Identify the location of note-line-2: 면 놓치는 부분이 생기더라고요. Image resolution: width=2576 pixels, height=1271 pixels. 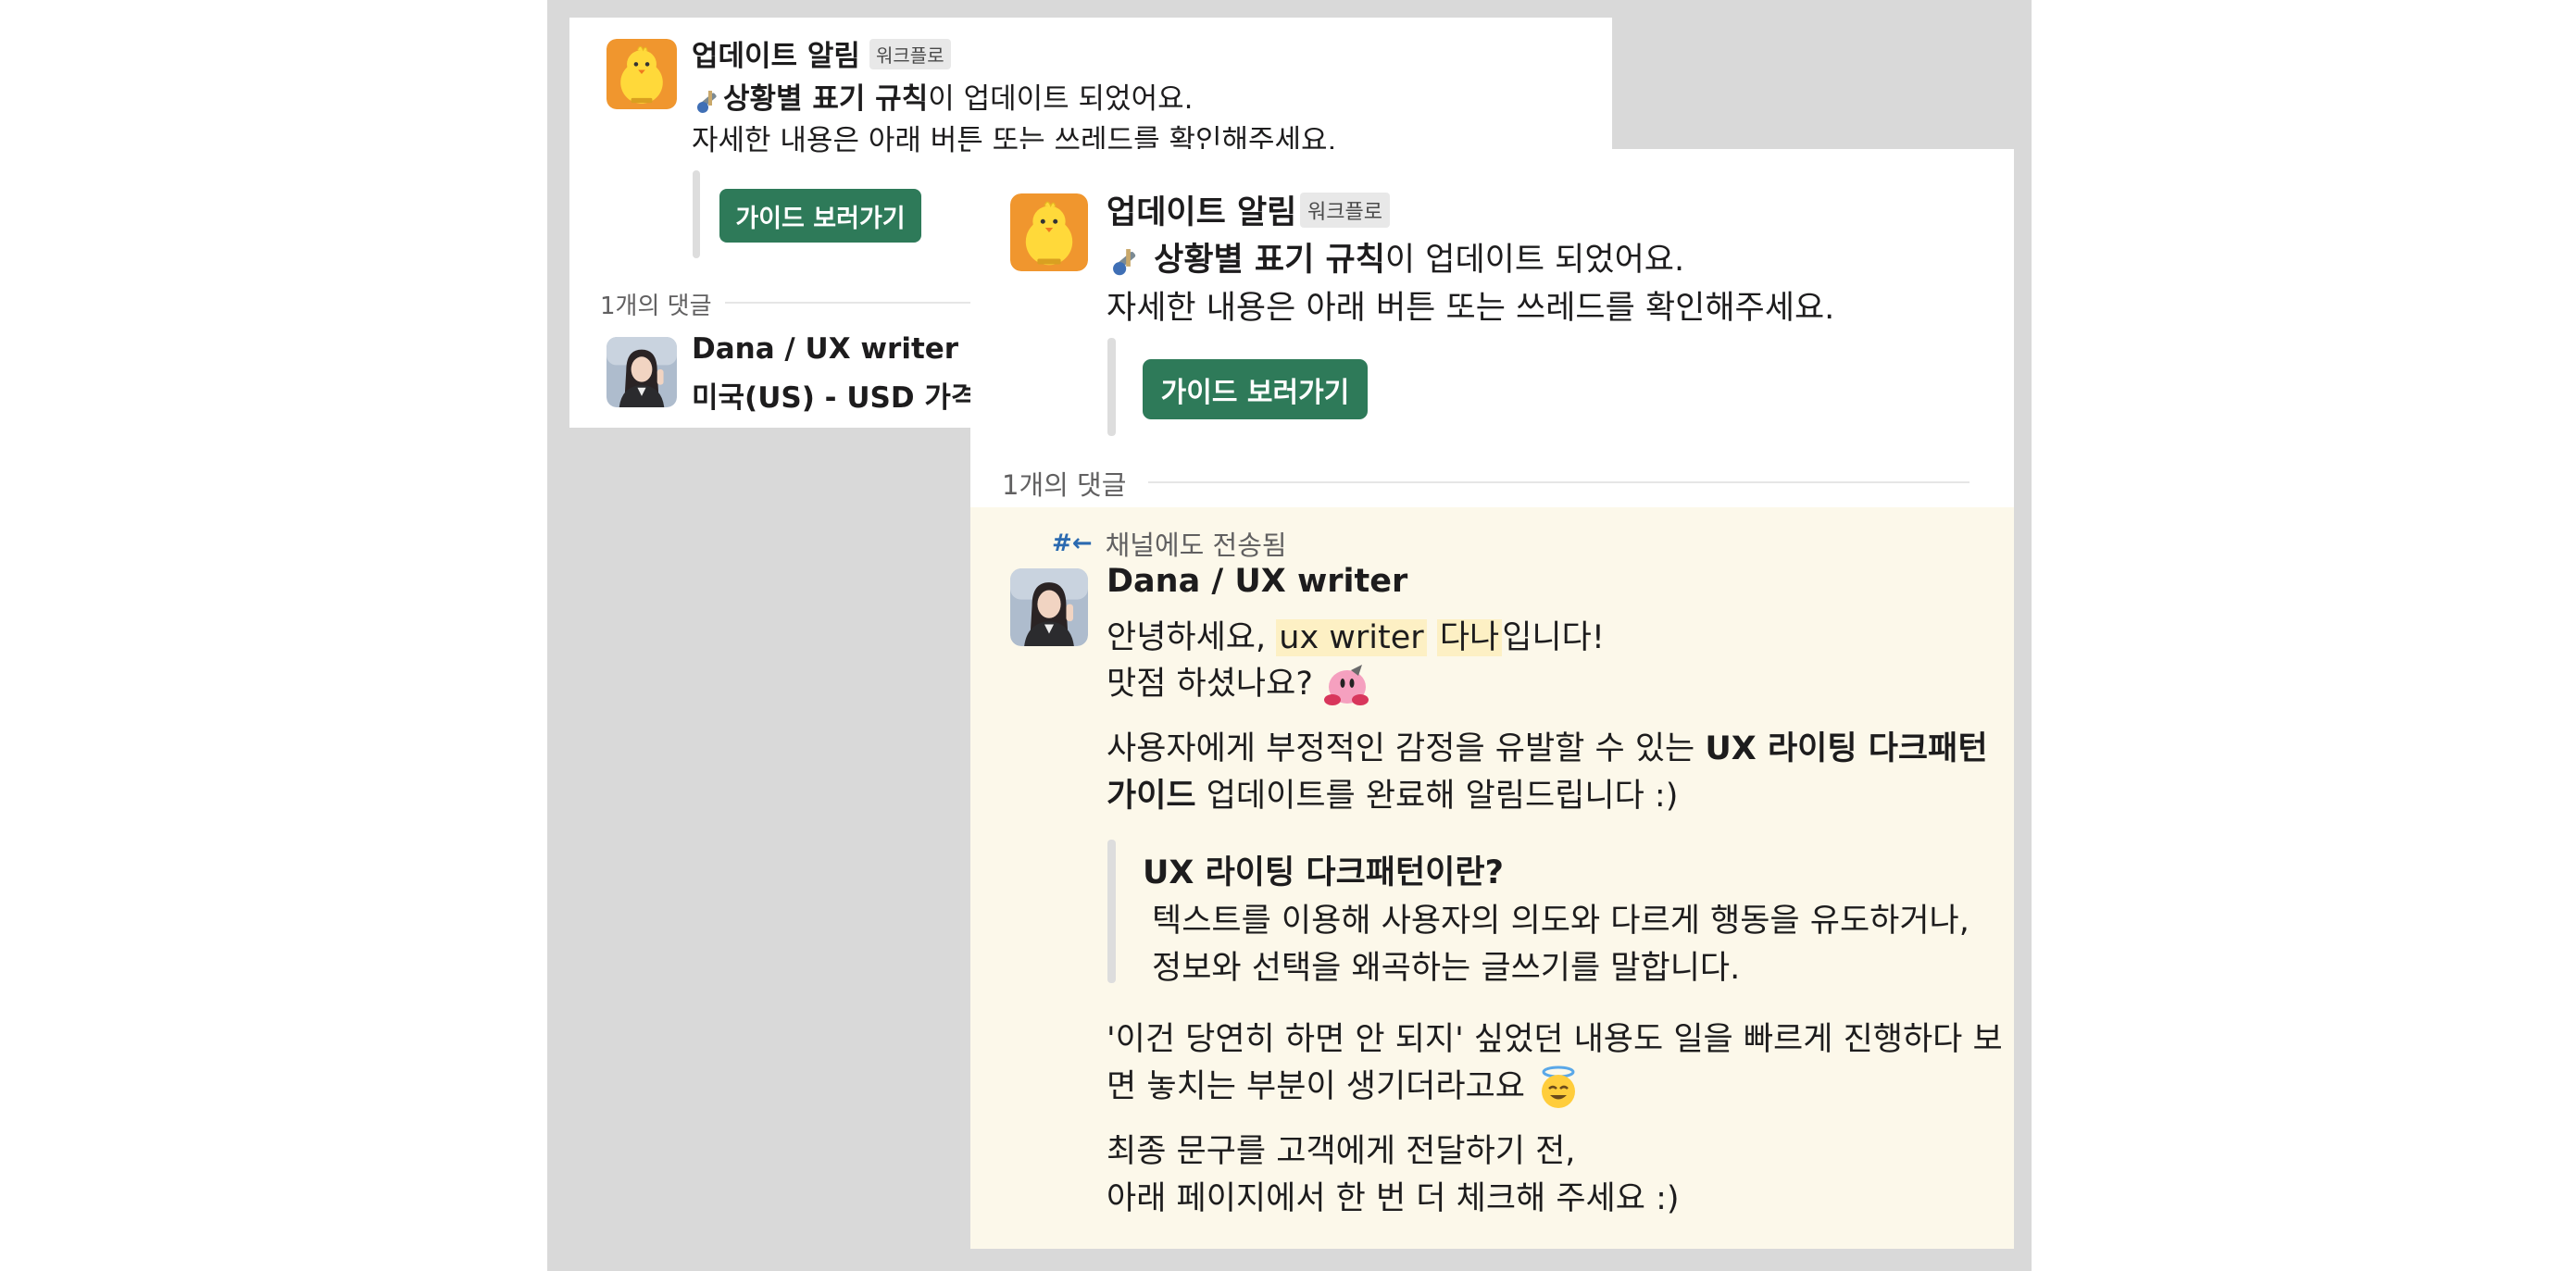
(1345, 1086).